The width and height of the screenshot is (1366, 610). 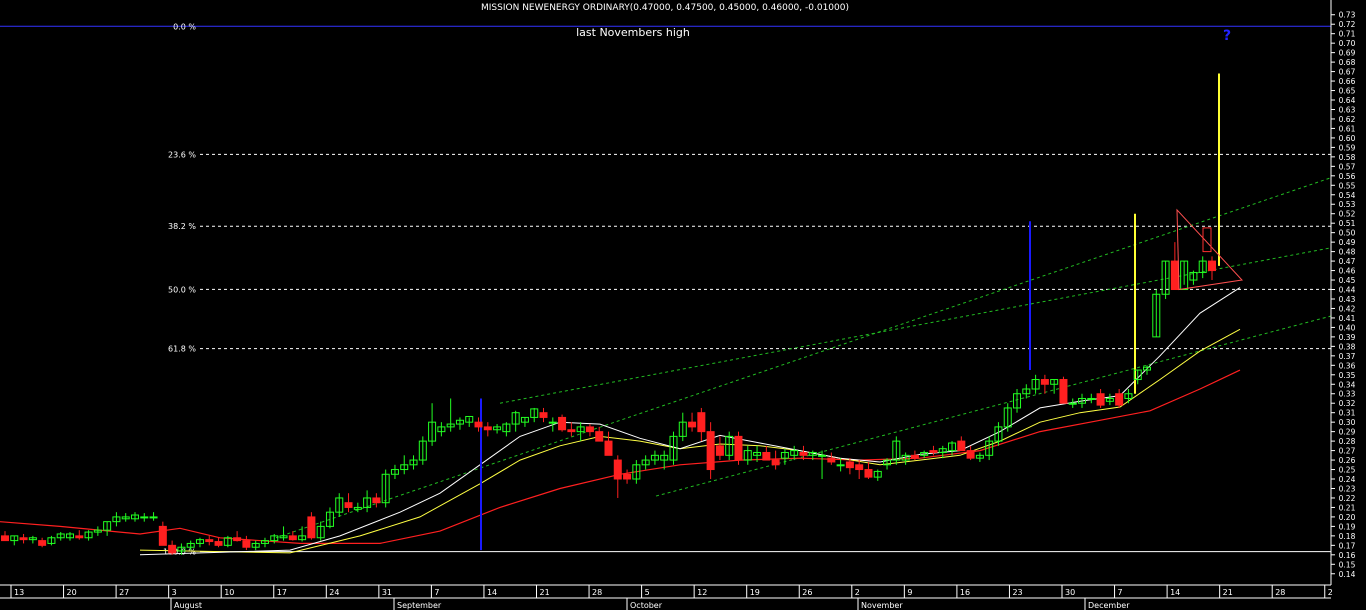 What do you see at coordinates (1017, 592) in the screenshot?
I see `x-tick-label: 23` at bounding box center [1017, 592].